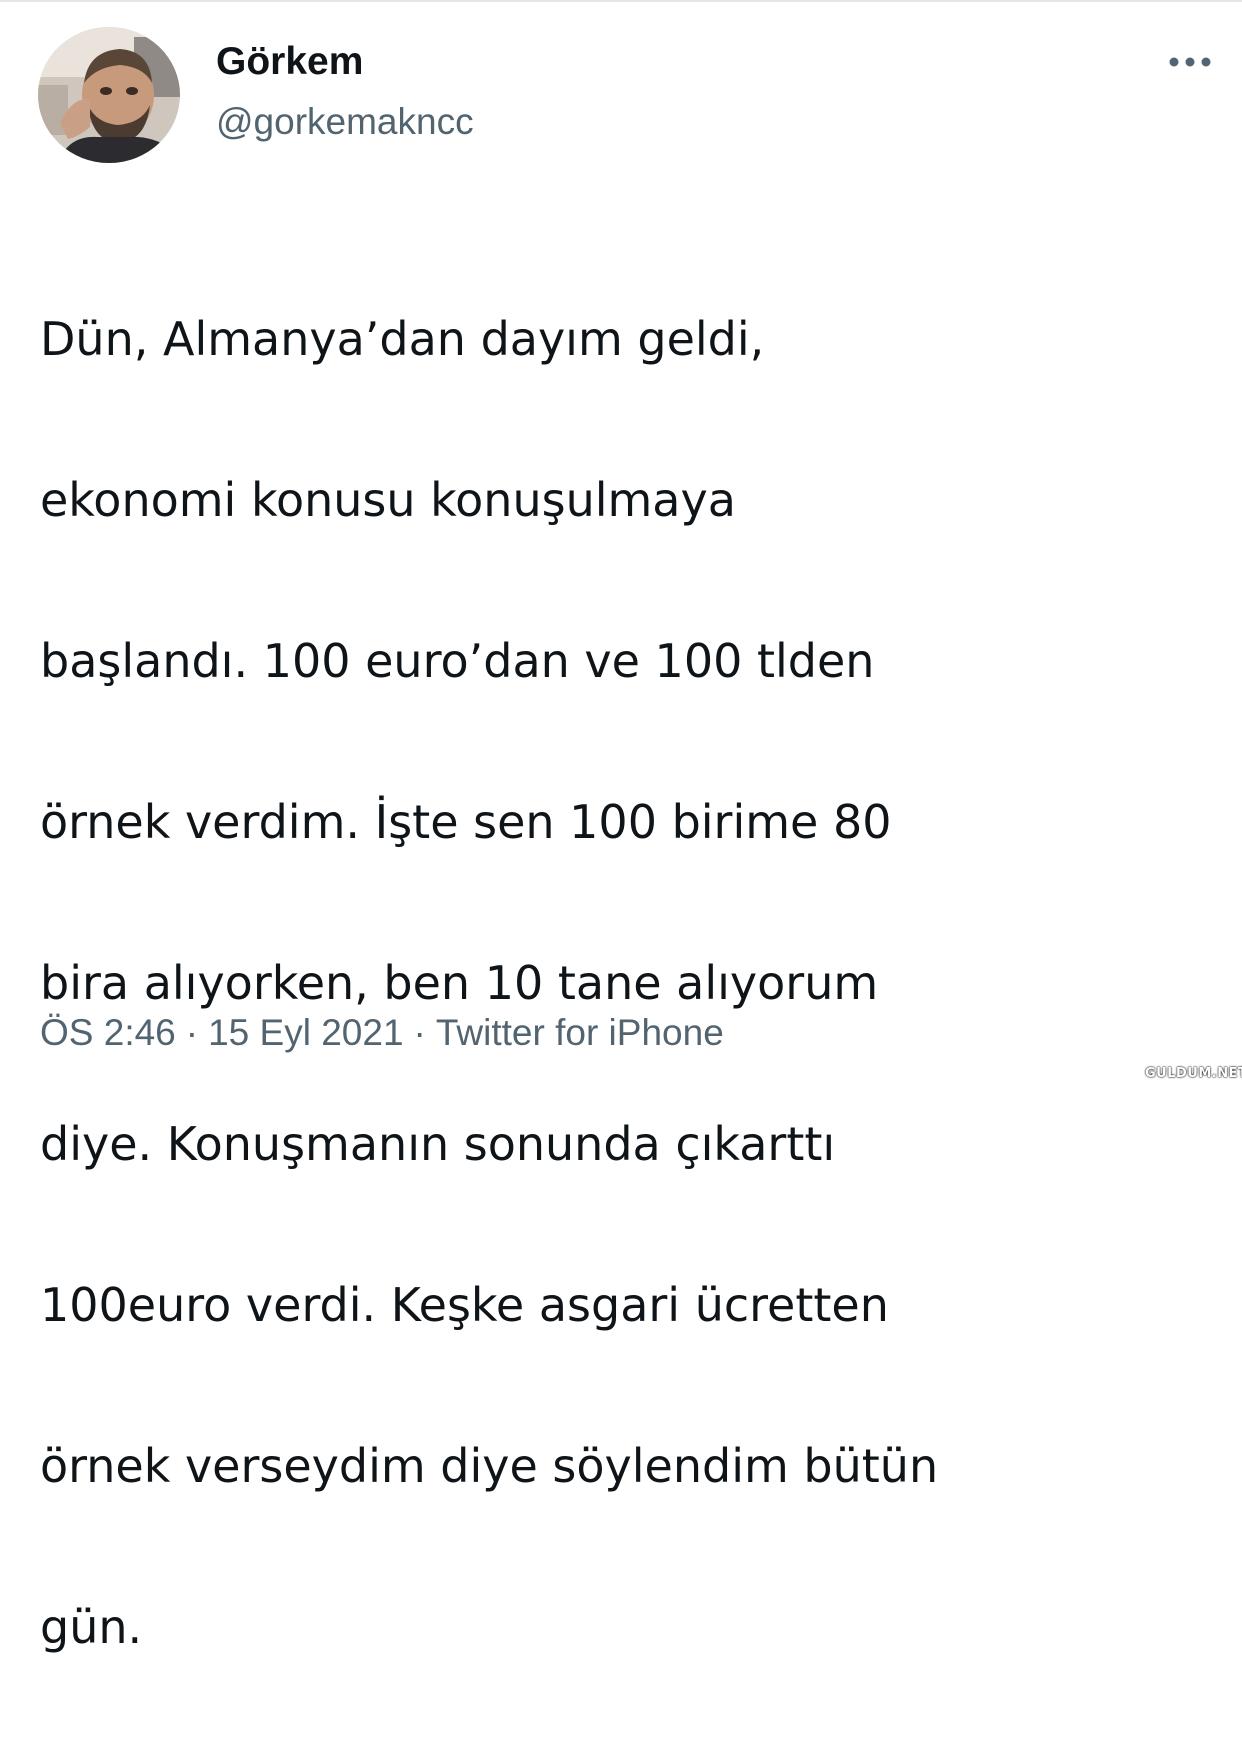  What do you see at coordinates (345, 122) in the screenshot?
I see `user-handle: @gorkemakncc` at bounding box center [345, 122].